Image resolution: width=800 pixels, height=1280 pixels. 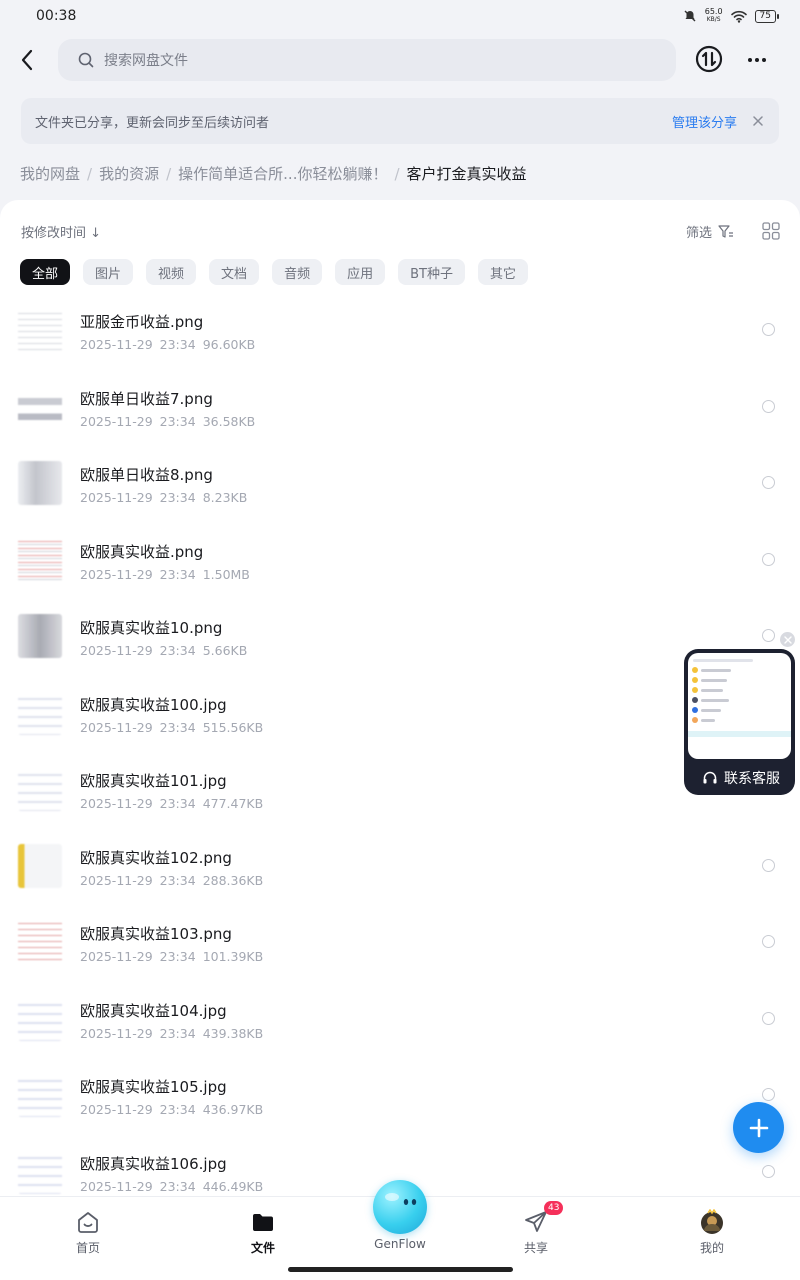 I want to click on genflow-icon, so click(x=400, y=1207).